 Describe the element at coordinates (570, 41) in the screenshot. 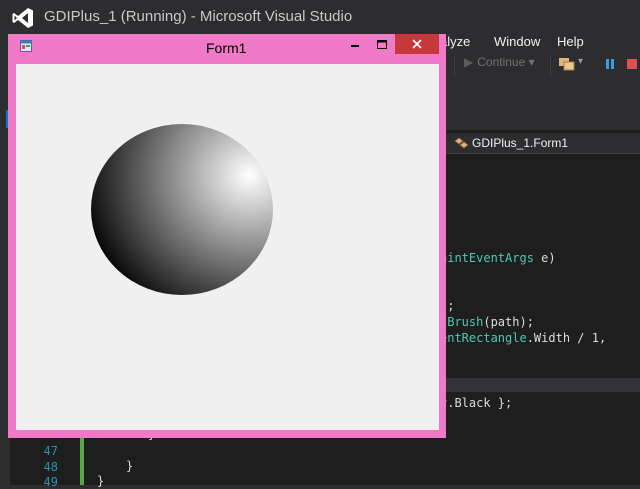

I see `menu-help: Help` at that location.